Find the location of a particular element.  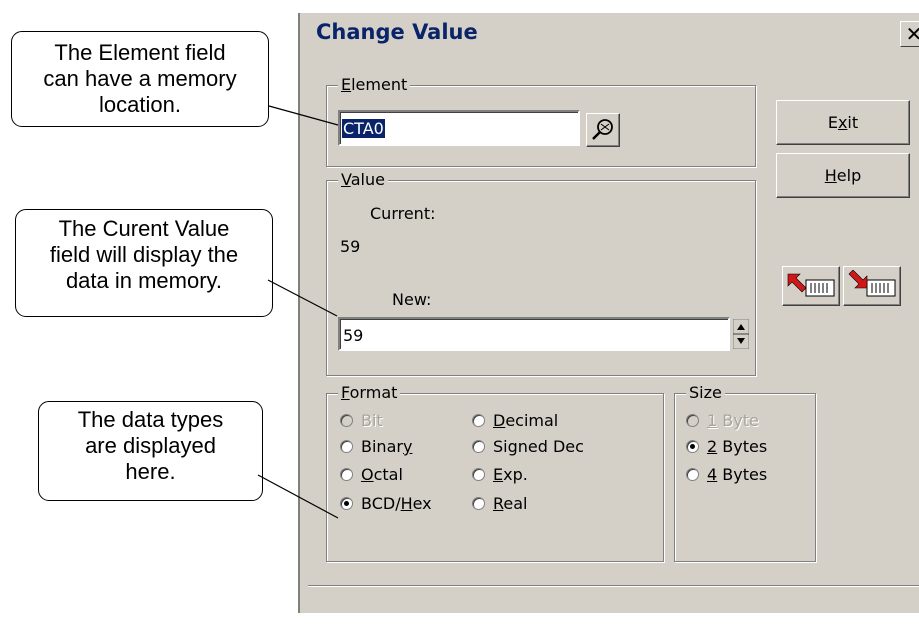

value-leader-line is located at coordinates (302, 298).